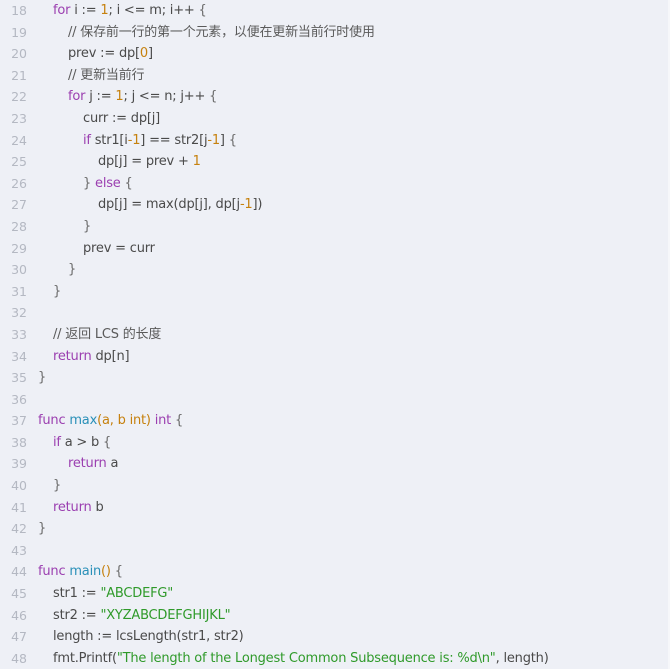 This screenshot has width=670, height=669. What do you see at coordinates (274, 205) in the screenshot?
I see `code-line: 27 dp[j] = max(dp[j], dp[j-1])` at bounding box center [274, 205].